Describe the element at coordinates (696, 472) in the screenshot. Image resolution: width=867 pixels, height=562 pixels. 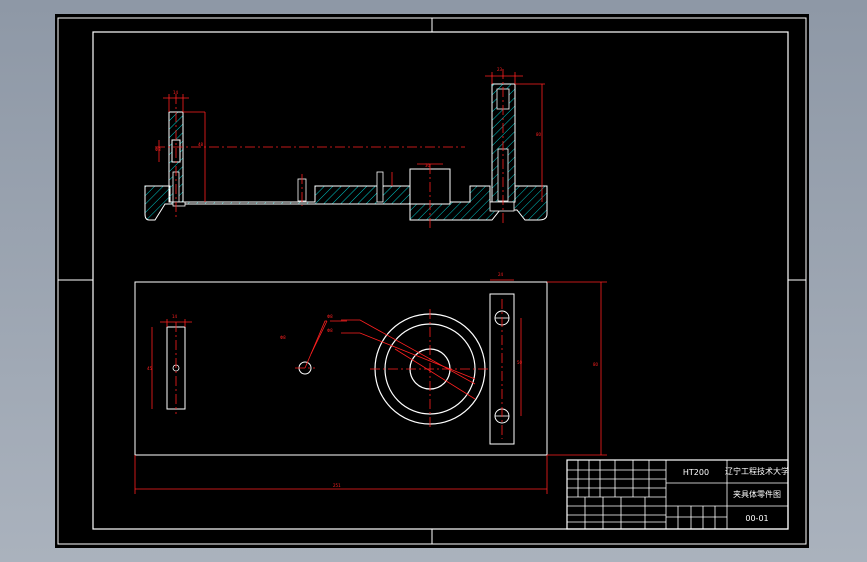
I see `material-label: HT200` at that location.